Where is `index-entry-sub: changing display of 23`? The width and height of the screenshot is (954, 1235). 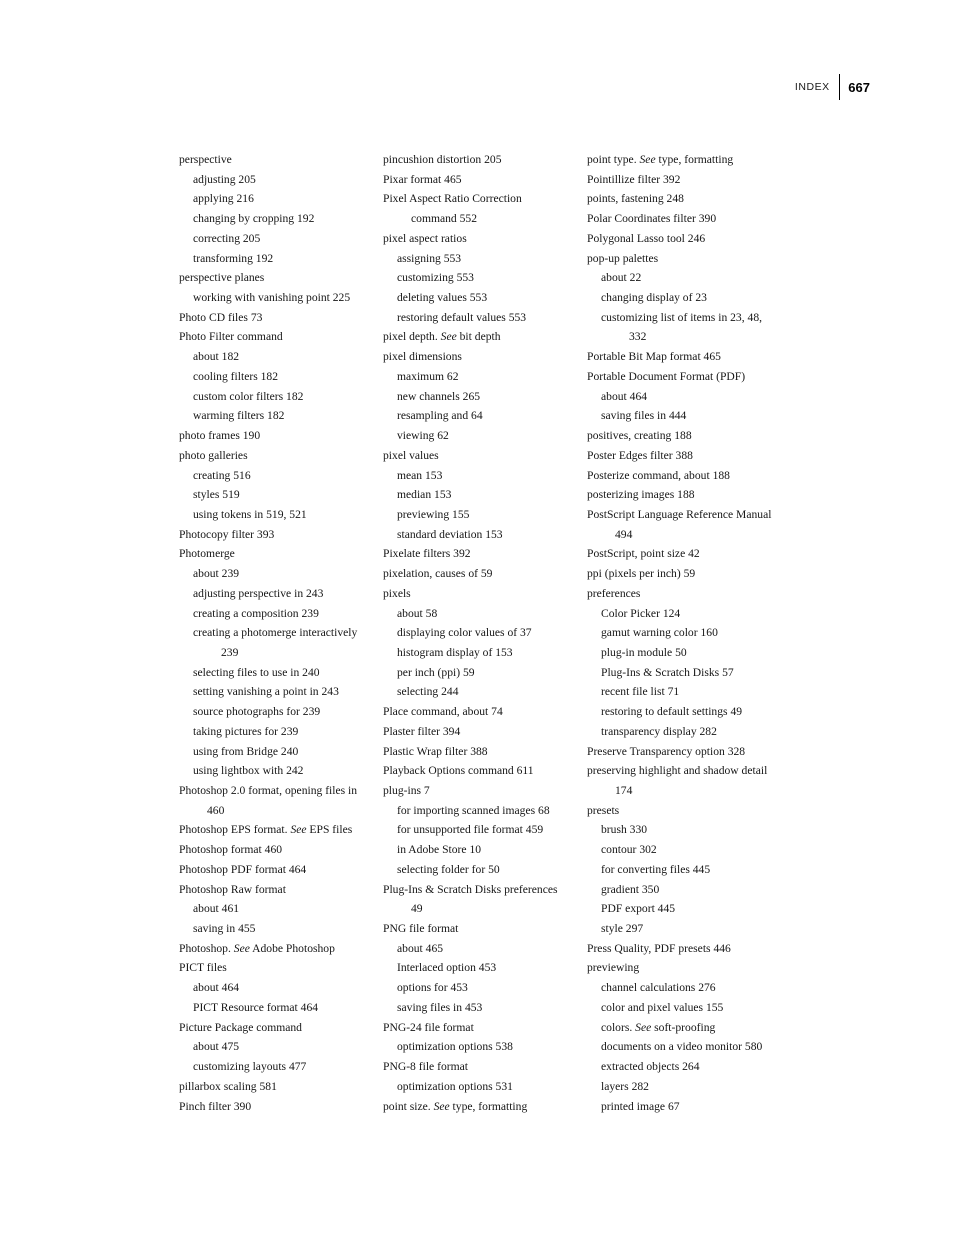
index-entry-sub: changing display of 23 is located at coordinates (654, 298).